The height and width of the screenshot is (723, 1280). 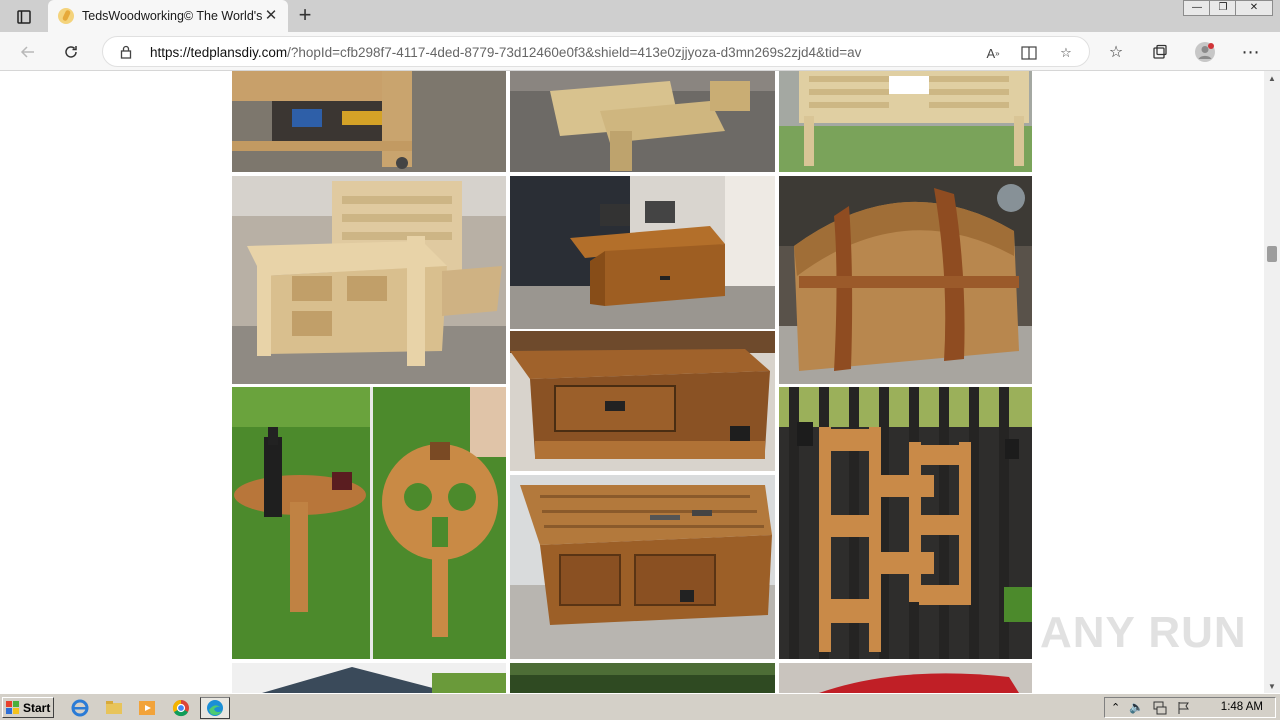 I want to click on start-button: Start, so click(x=28, y=707).